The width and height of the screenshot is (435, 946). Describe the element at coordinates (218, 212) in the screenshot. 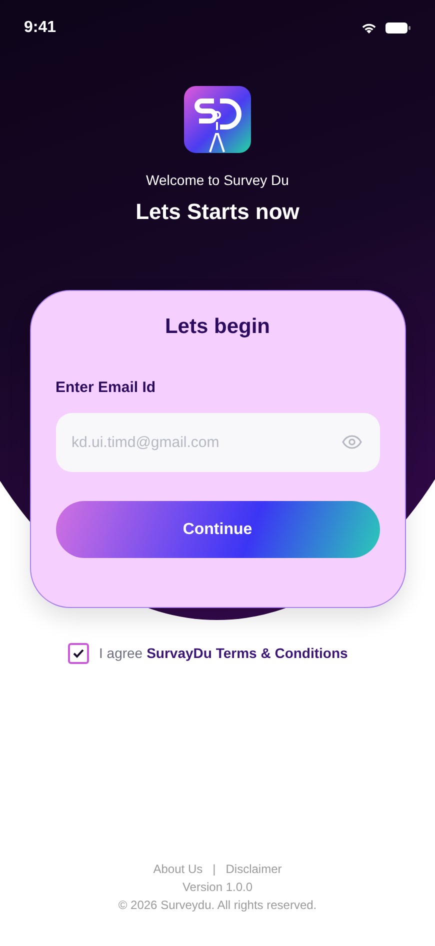

I see `headline: Lets Starts now` at that location.